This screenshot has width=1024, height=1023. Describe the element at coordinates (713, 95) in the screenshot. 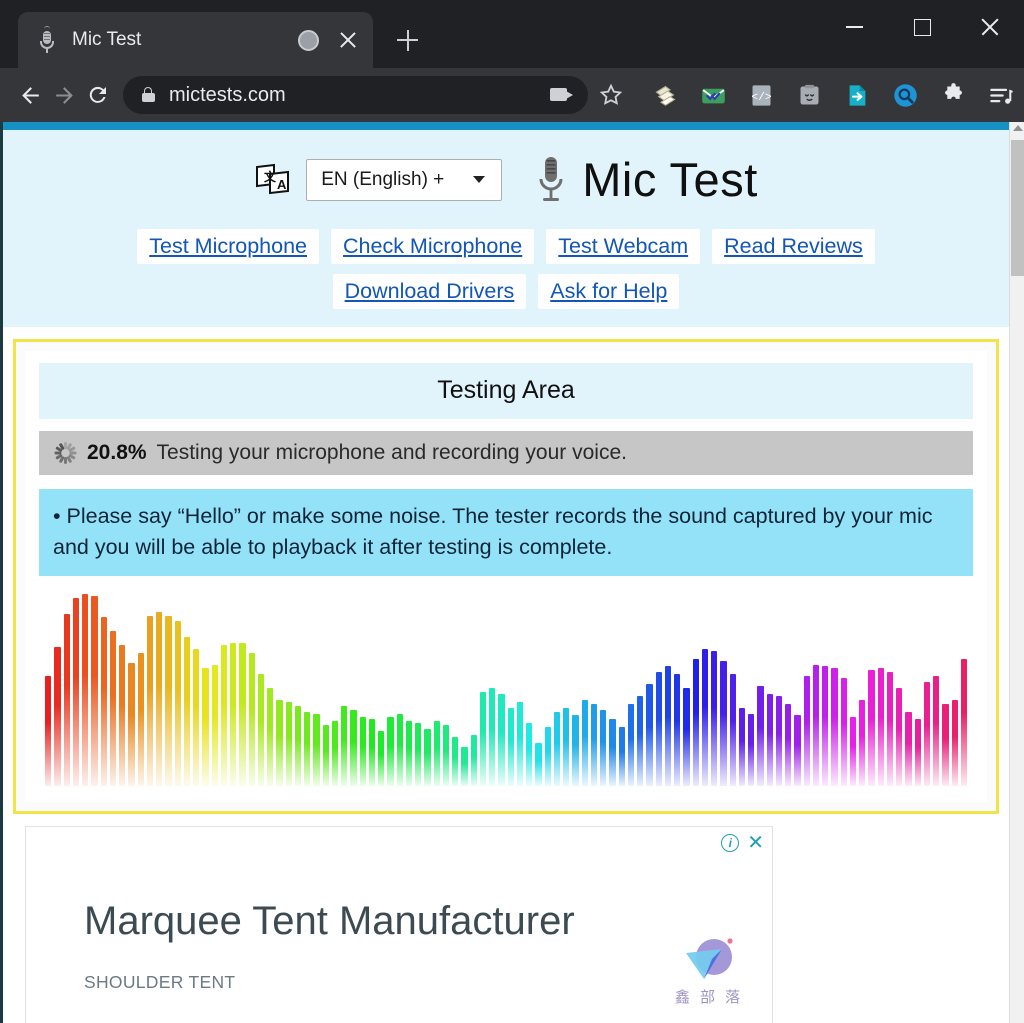

I see `mail-check-icon` at that location.